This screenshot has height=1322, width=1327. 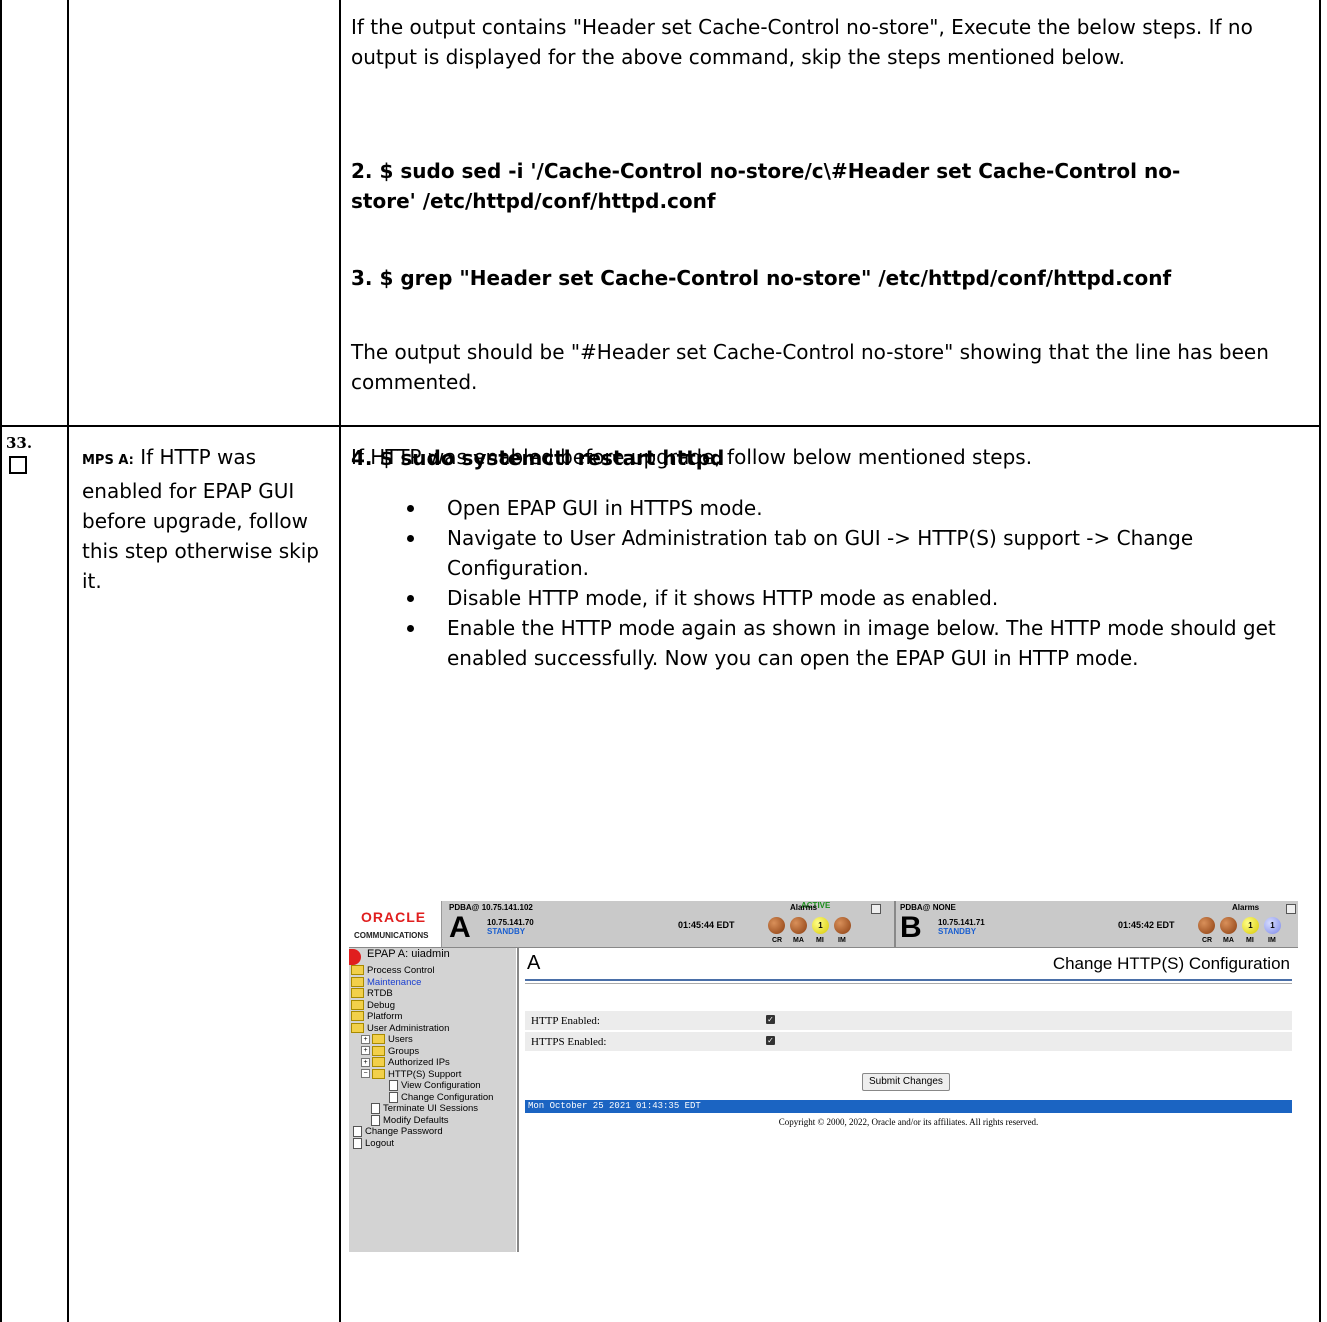 I want to click on http-enabled-row: HTTP Enabled: ✓, so click(x=908, y=1020).